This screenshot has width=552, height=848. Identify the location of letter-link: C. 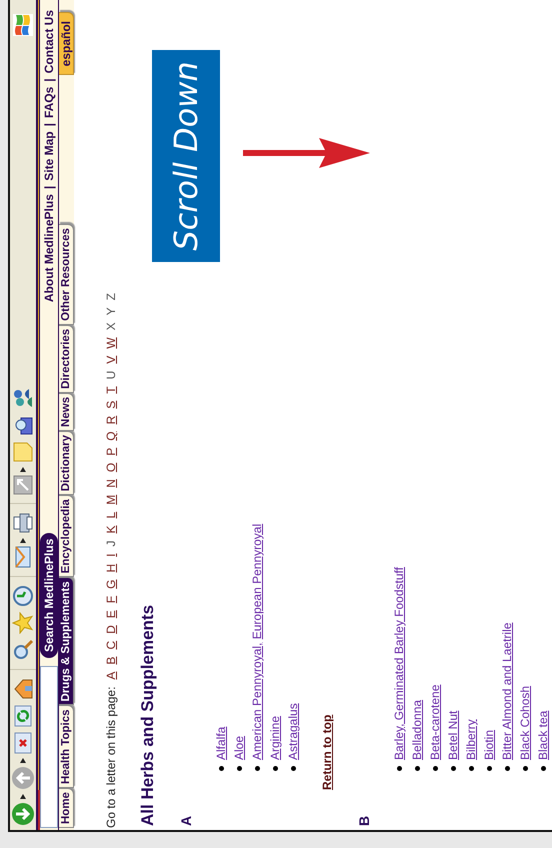
(111, 645).